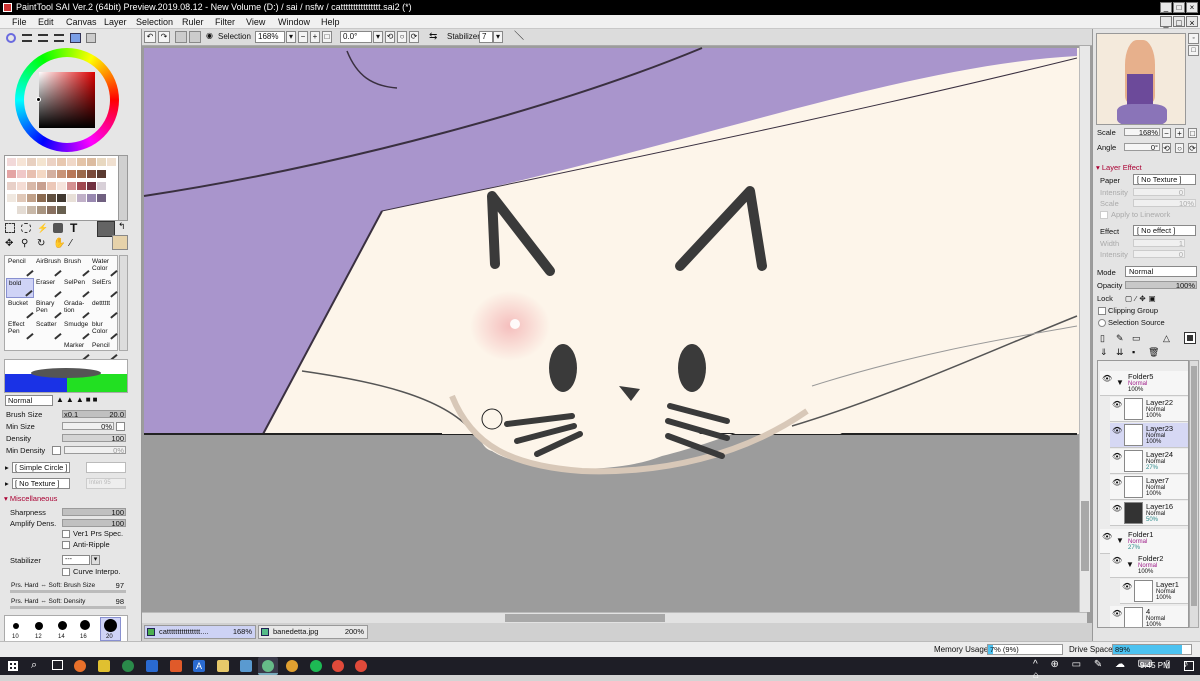 Image resolution: width=1200 pixels, height=681 pixels. What do you see at coordinates (122, 226) in the screenshot?
I see `swap-colors-icon: ↰` at bounding box center [122, 226].